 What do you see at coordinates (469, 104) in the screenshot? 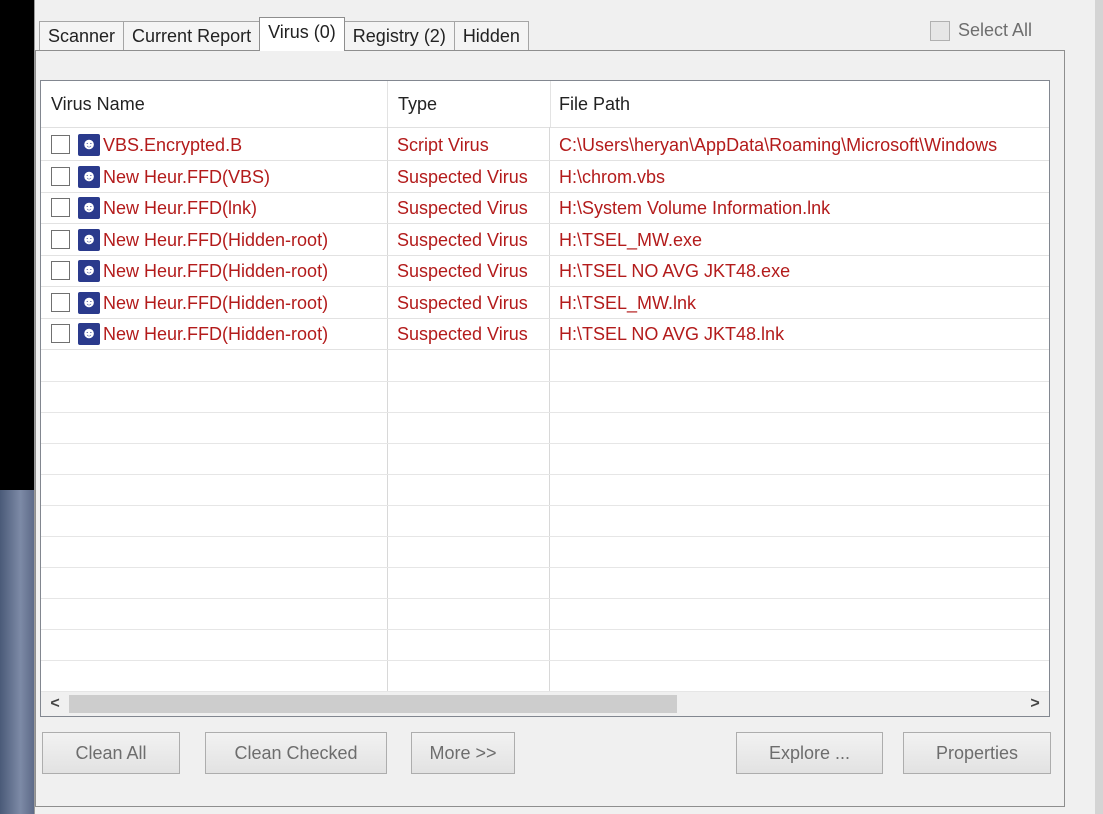
I see `column-header-type: Type` at bounding box center [469, 104].